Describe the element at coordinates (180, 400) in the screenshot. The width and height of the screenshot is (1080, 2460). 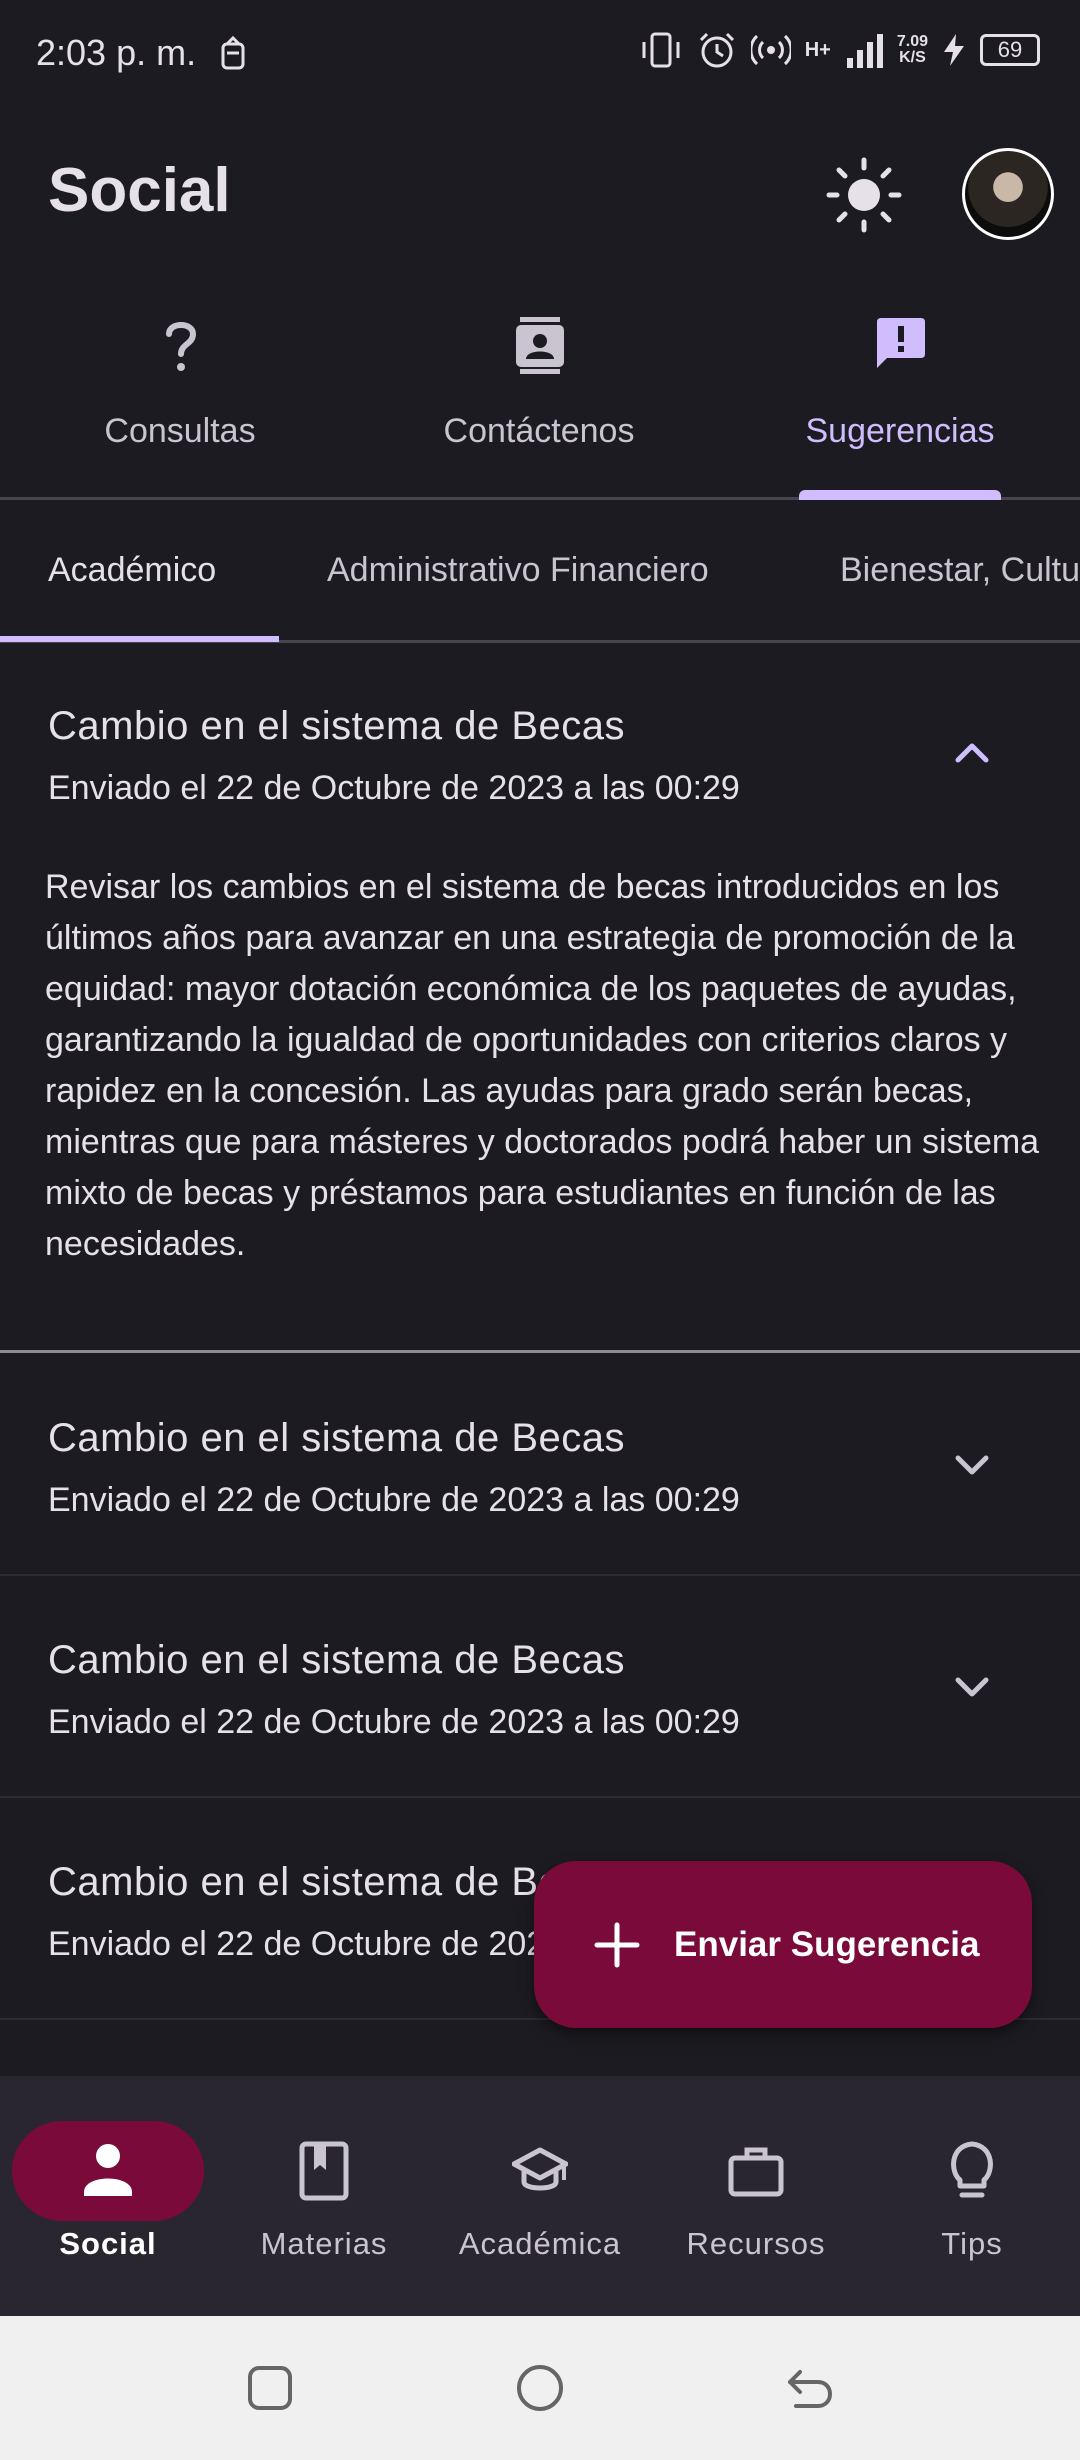
I see `tab-consultas: Consultas` at that location.